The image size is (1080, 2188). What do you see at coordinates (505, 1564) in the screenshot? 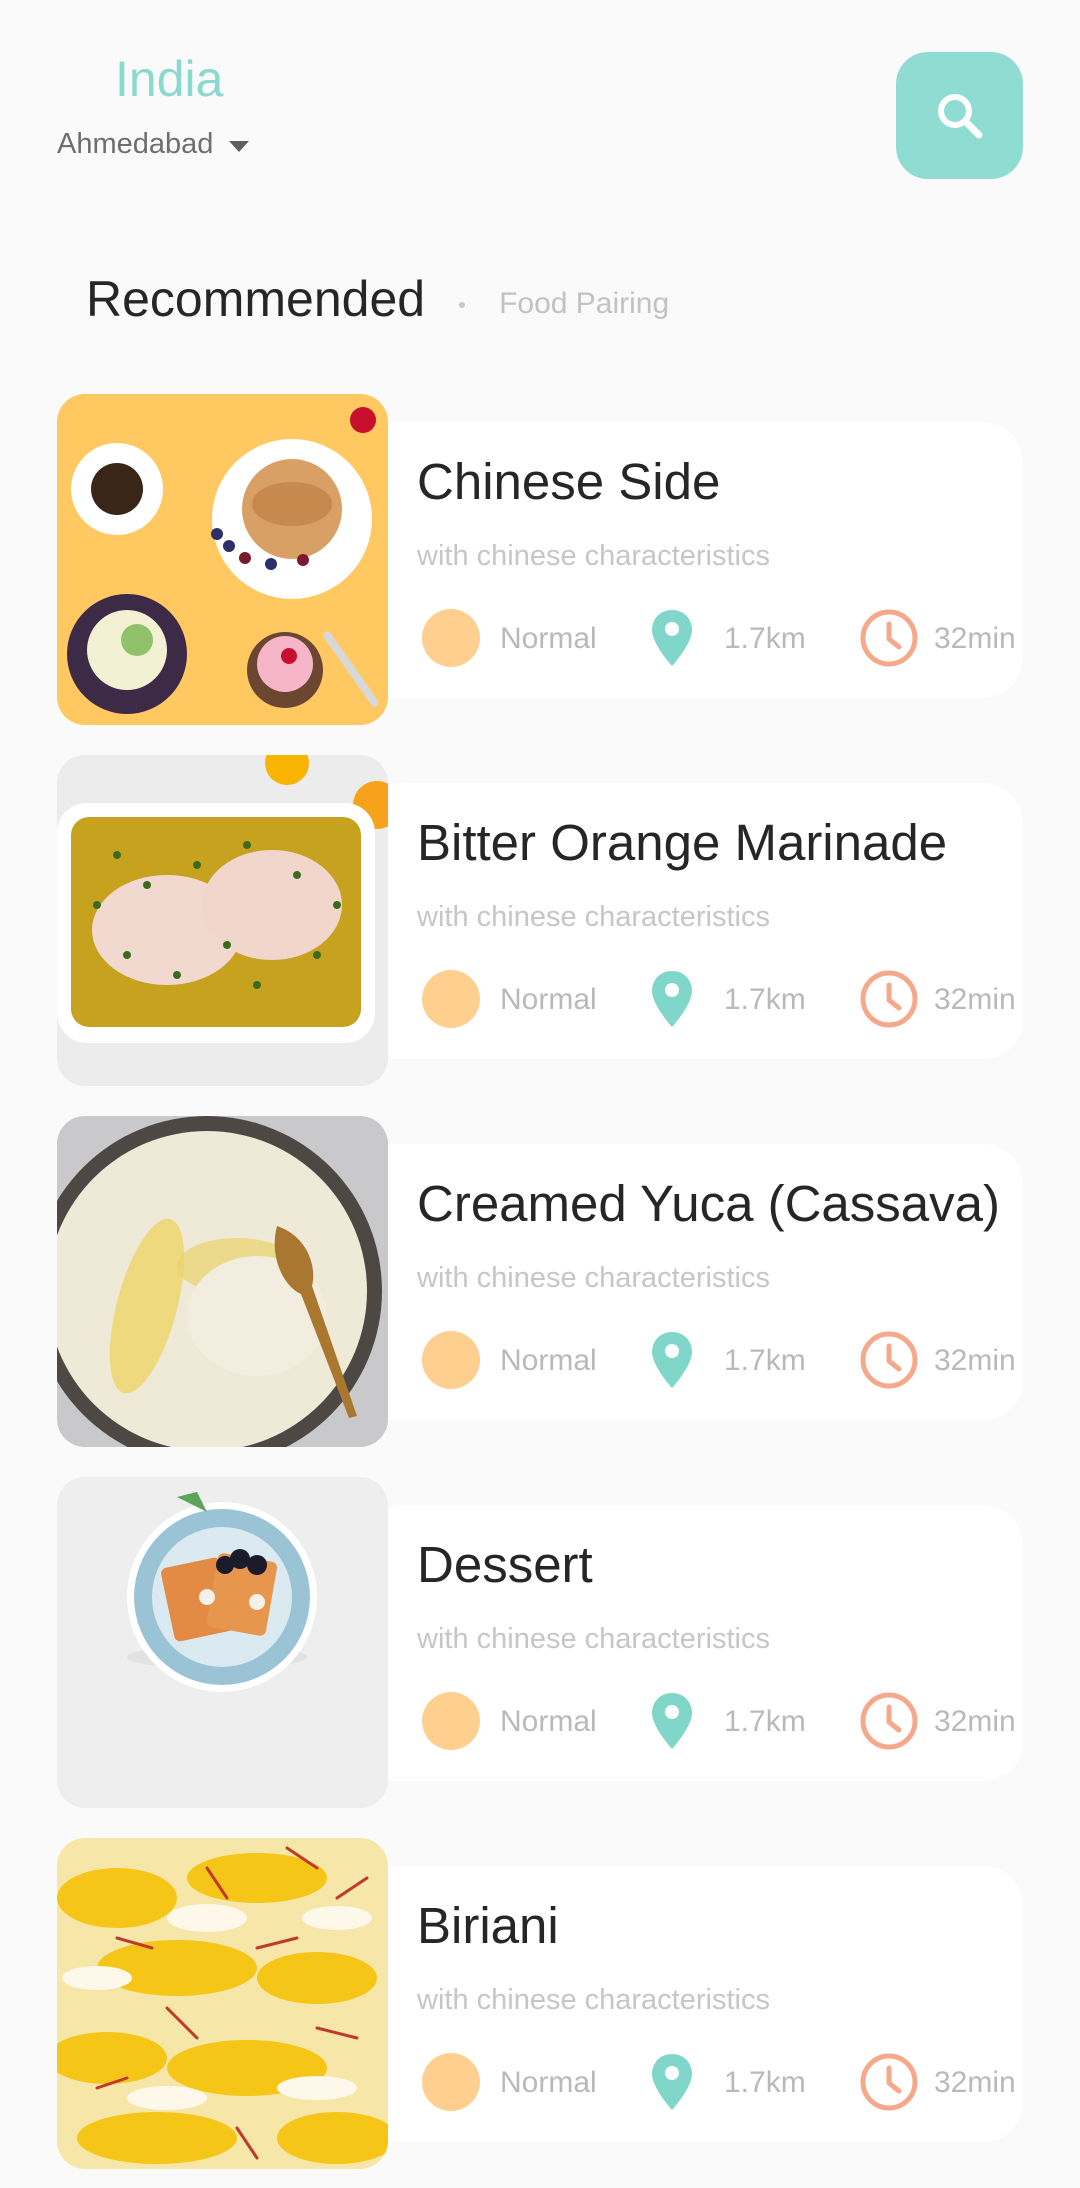
I see `item-title: Dessert` at bounding box center [505, 1564].